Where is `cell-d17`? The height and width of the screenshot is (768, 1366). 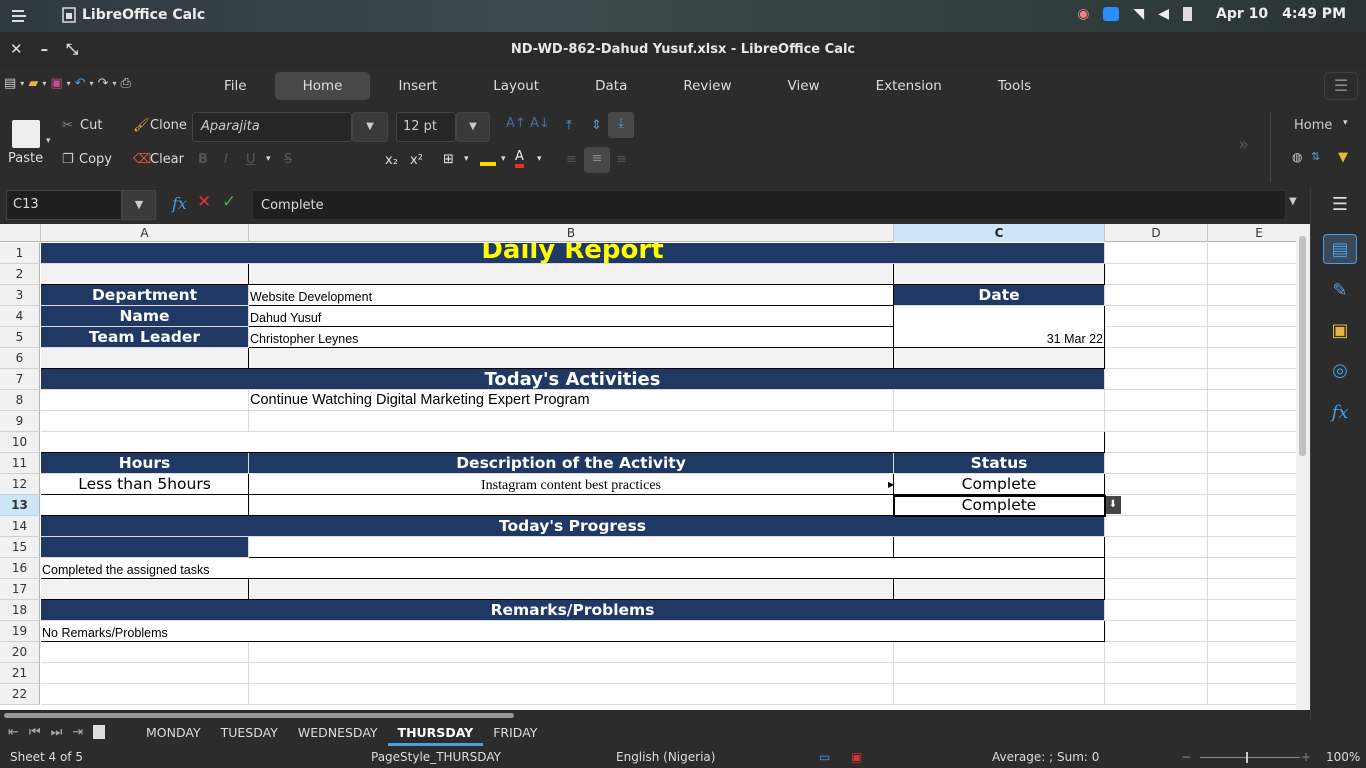 cell-d17 is located at coordinates (1156, 589).